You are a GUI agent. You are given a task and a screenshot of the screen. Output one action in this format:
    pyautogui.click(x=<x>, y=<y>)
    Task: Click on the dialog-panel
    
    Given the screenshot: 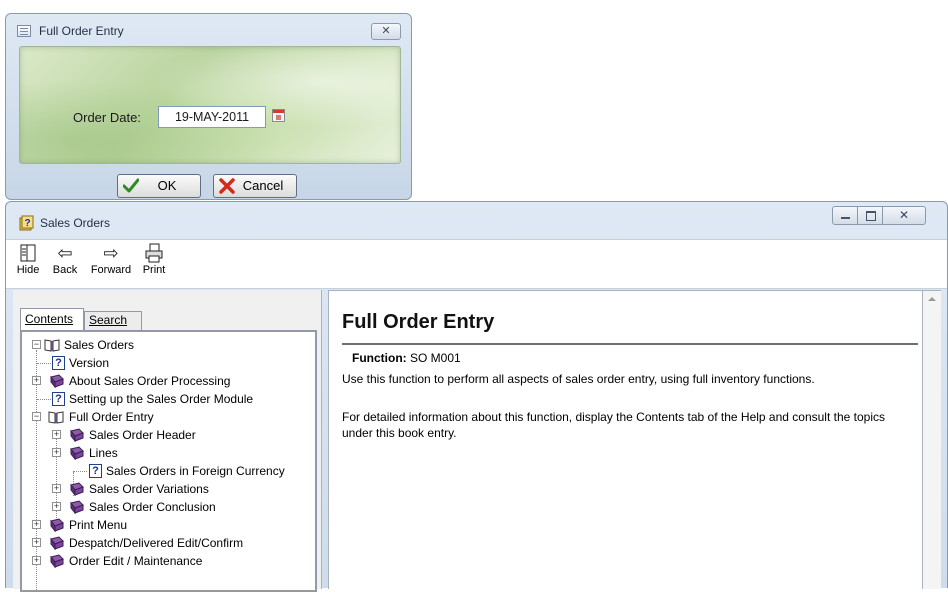 What is the action you would take?
    pyautogui.click(x=210, y=105)
    